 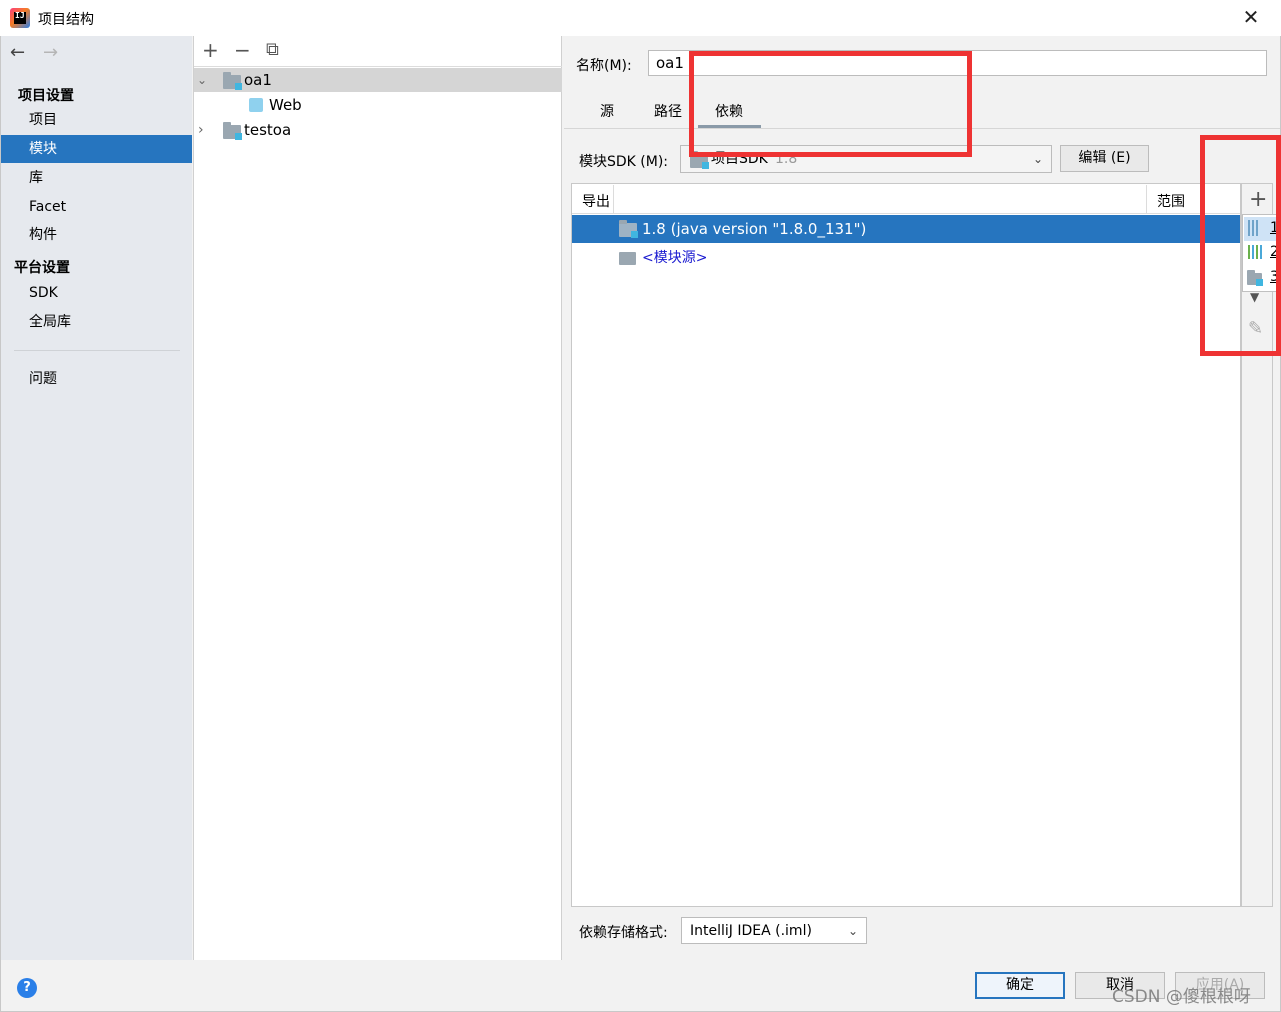 I want to click on source-folder-icon, so click(x=627, y=258).